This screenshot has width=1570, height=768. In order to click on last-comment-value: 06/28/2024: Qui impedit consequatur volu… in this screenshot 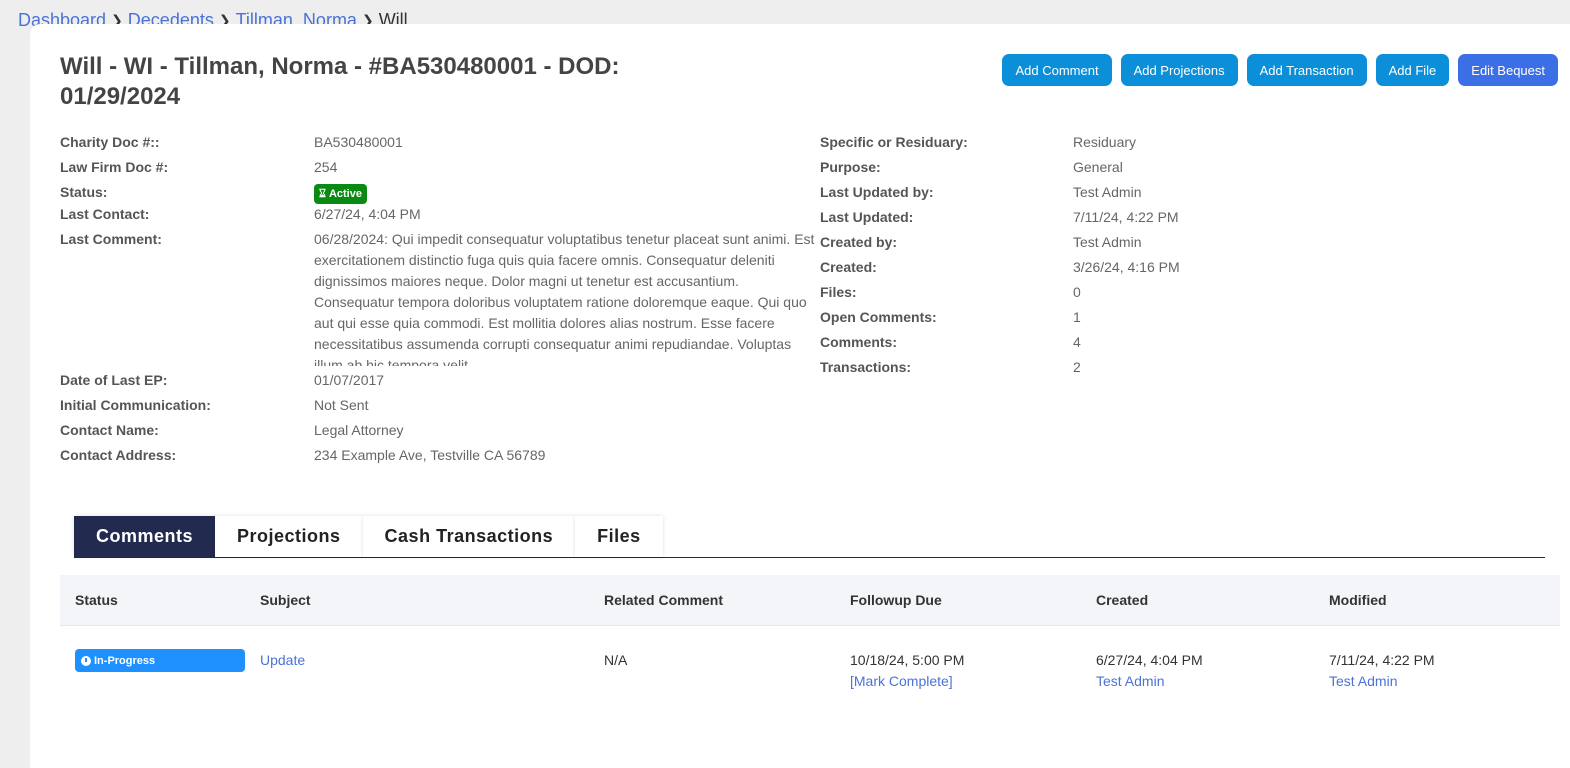, I will do `click(564, 298)`.